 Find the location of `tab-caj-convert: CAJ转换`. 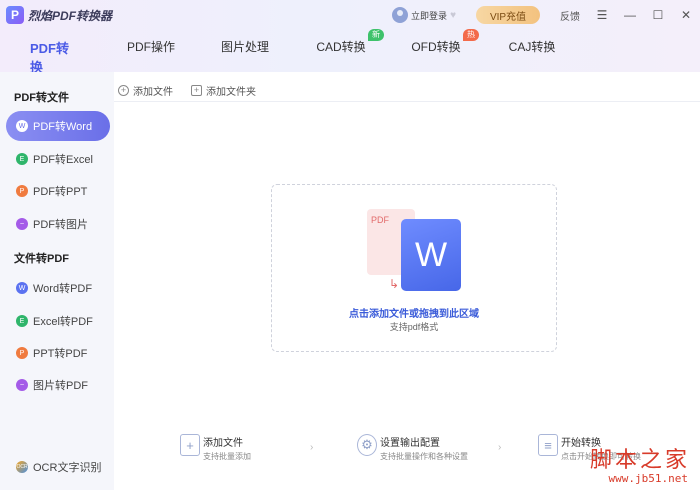

tab-caj-convert: CAJ转换 is located at coordinates (532, 52).